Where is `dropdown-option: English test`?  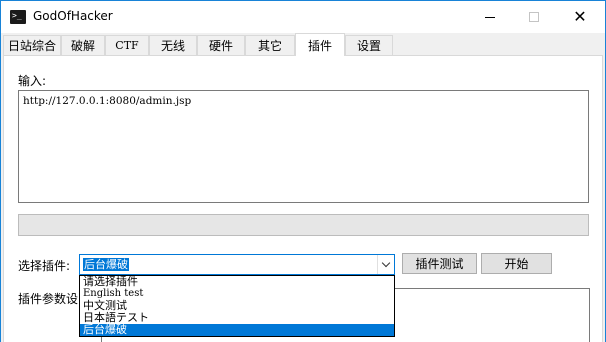
dropdown-option: English test is located at coordinates (237, 294).